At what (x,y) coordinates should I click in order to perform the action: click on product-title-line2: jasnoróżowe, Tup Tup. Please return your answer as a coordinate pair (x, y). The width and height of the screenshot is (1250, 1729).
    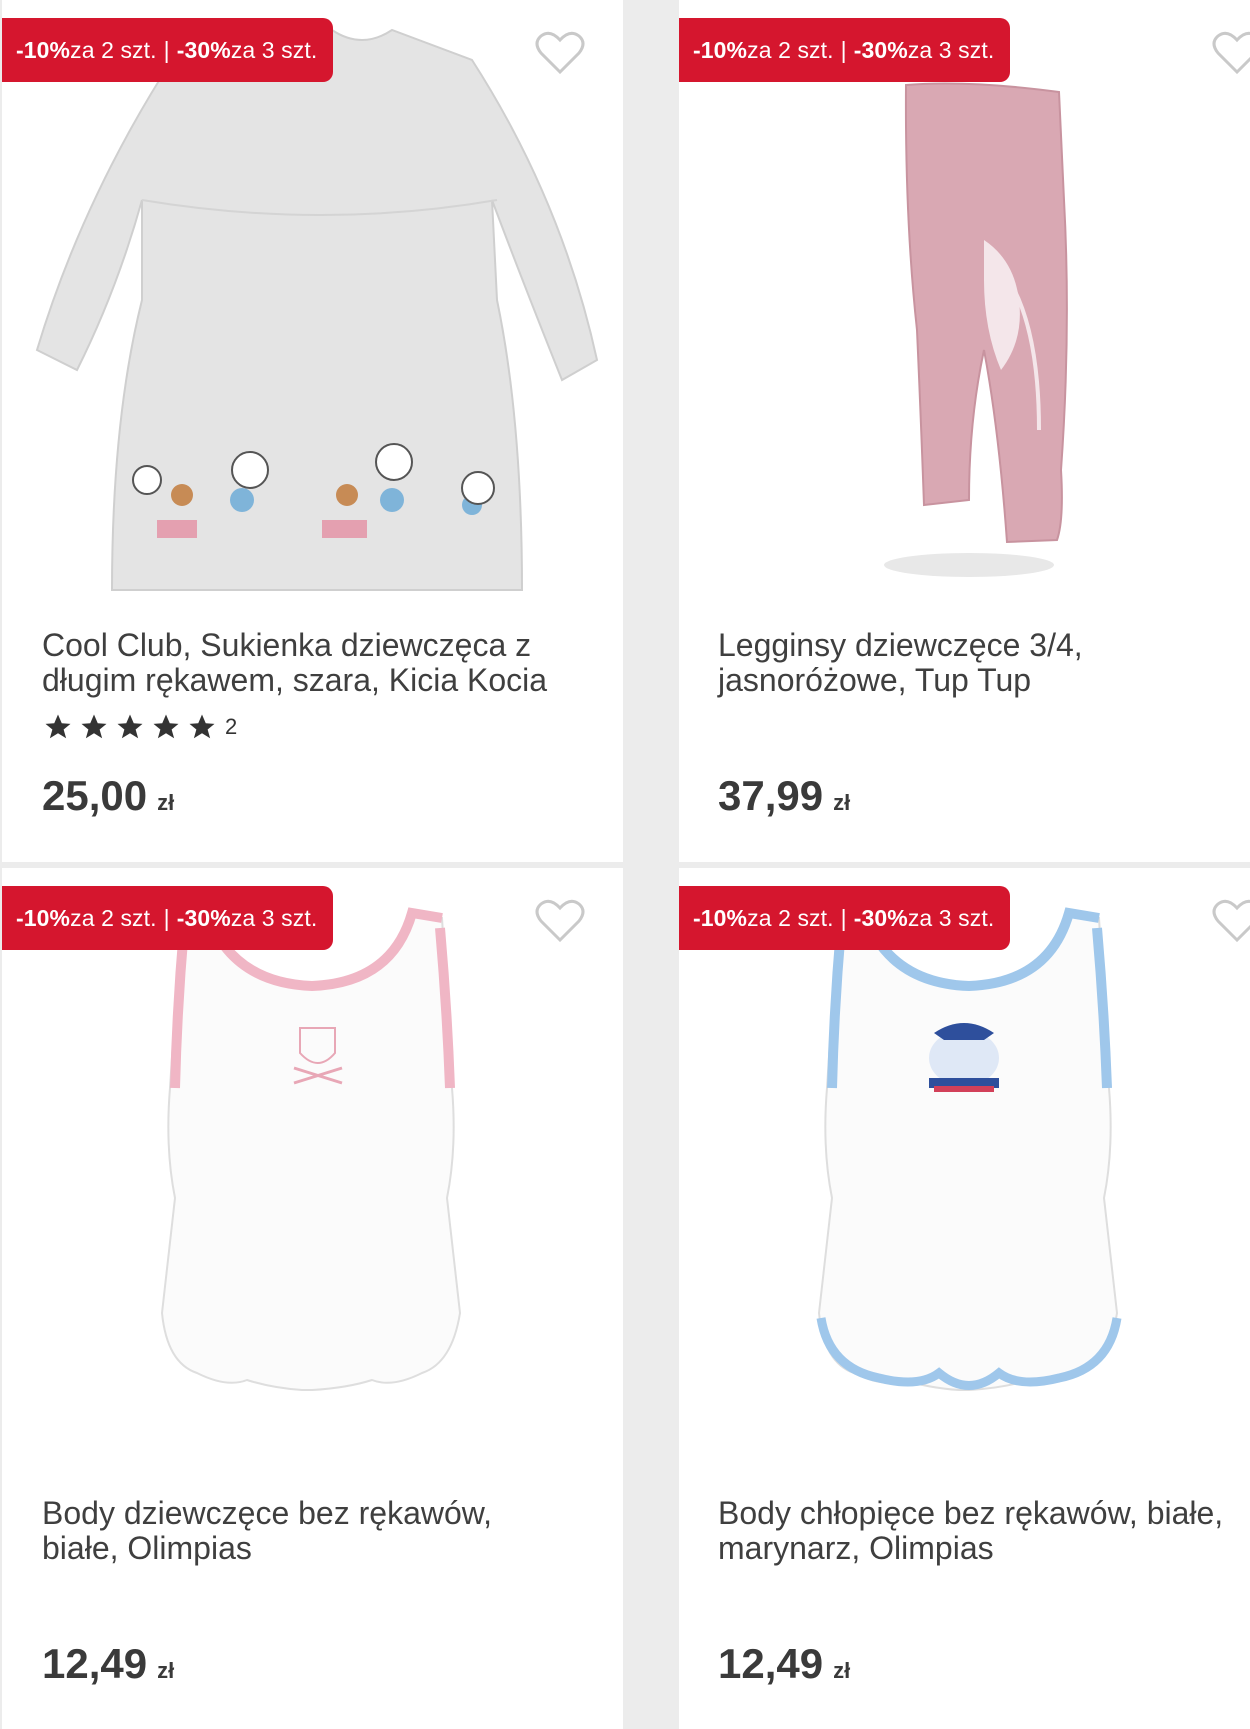
    Looking at the image, I should click on (984, 680).